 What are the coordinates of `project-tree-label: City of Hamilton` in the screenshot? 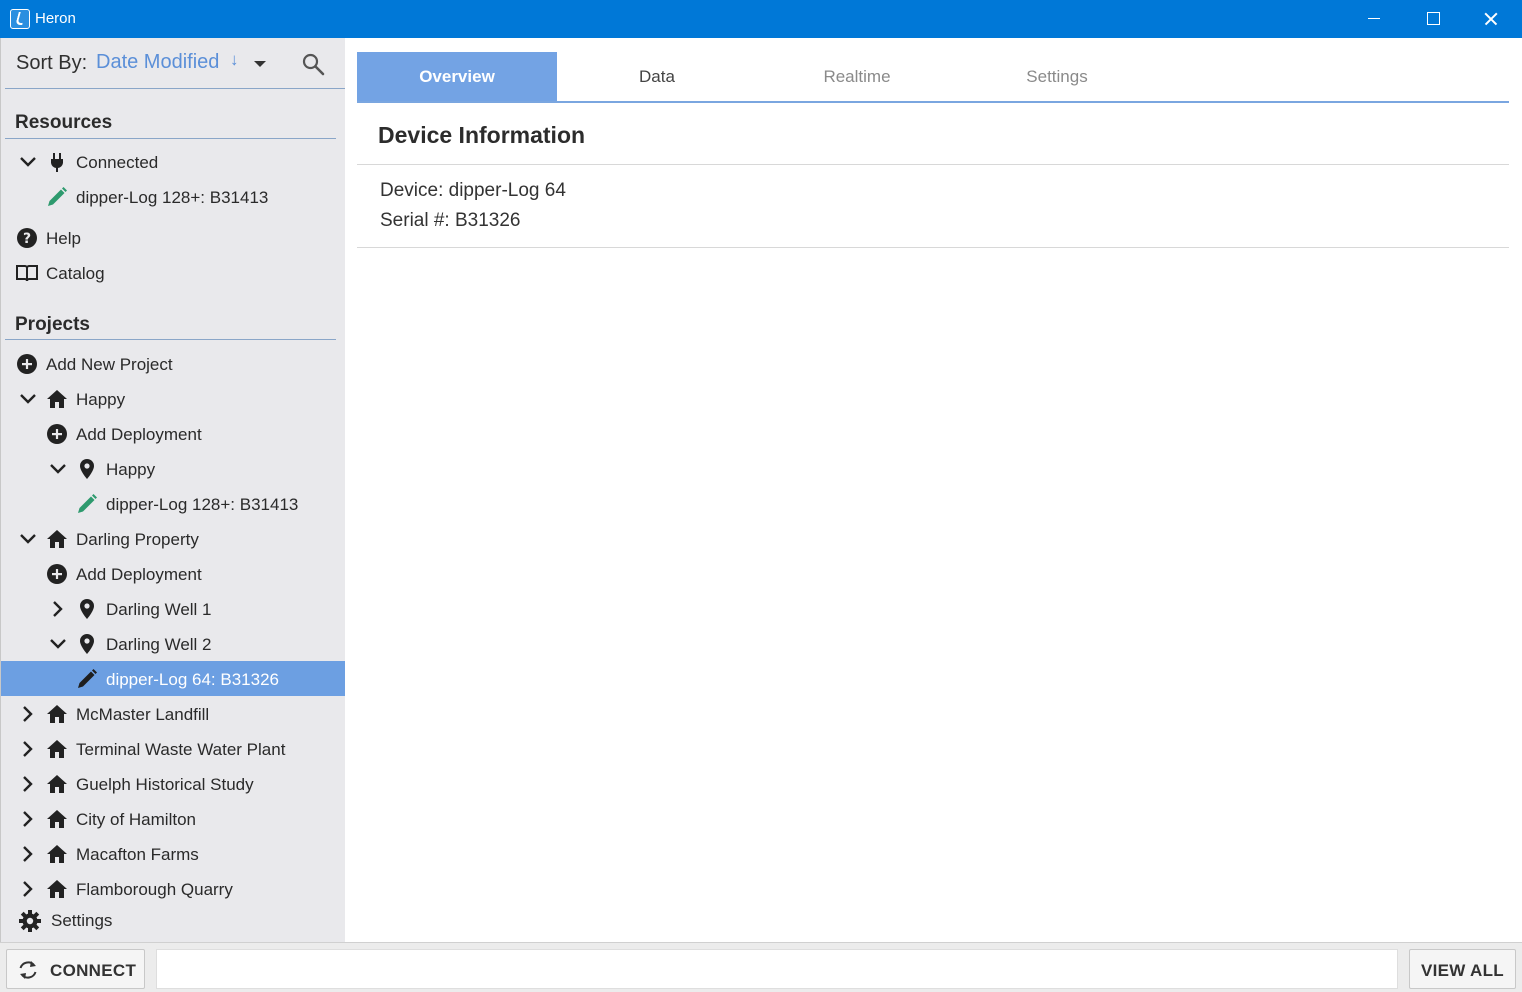 It's located at (136, 819).